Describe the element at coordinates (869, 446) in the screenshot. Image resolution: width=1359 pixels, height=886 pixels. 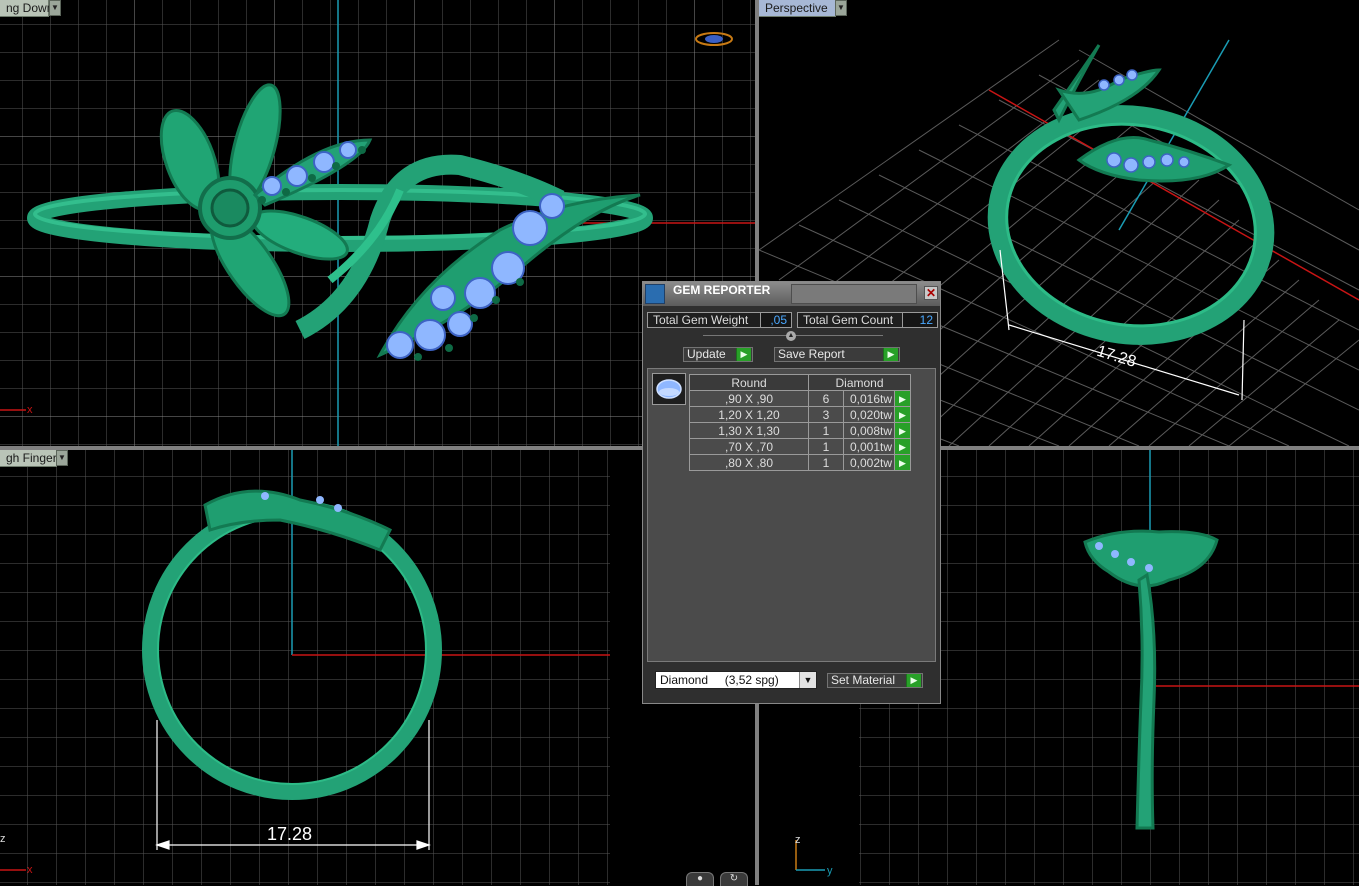
I see `gem-weight: 0,001tw` at that location.